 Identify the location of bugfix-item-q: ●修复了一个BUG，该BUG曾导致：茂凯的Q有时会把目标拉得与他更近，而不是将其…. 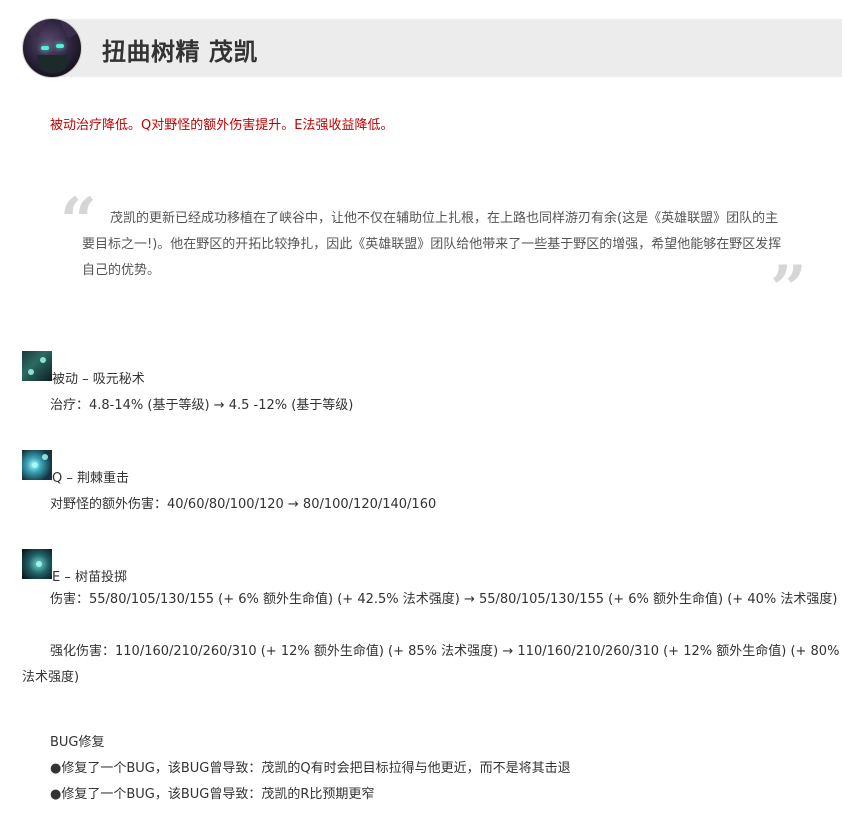
(310, 768).